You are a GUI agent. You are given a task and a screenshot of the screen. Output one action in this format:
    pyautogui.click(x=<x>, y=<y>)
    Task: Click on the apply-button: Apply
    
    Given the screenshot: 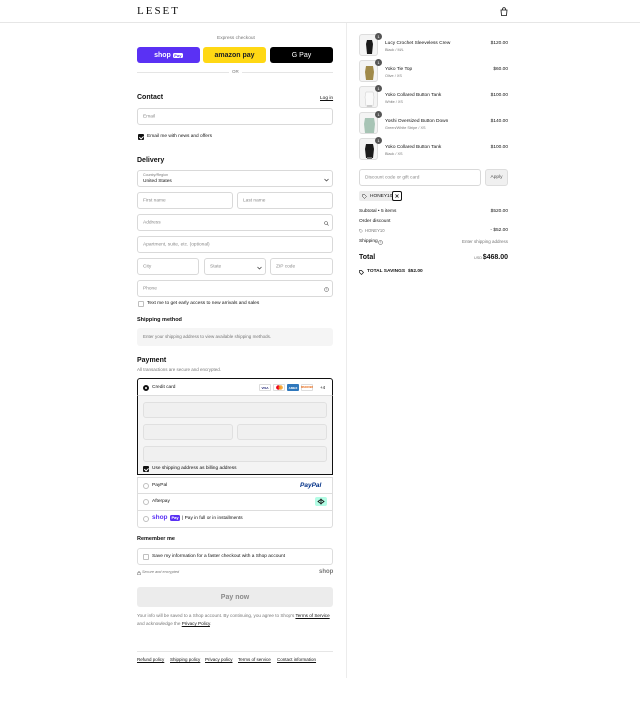 What is the action you would take?
    pyautogui.click(x=496, y=177)
    